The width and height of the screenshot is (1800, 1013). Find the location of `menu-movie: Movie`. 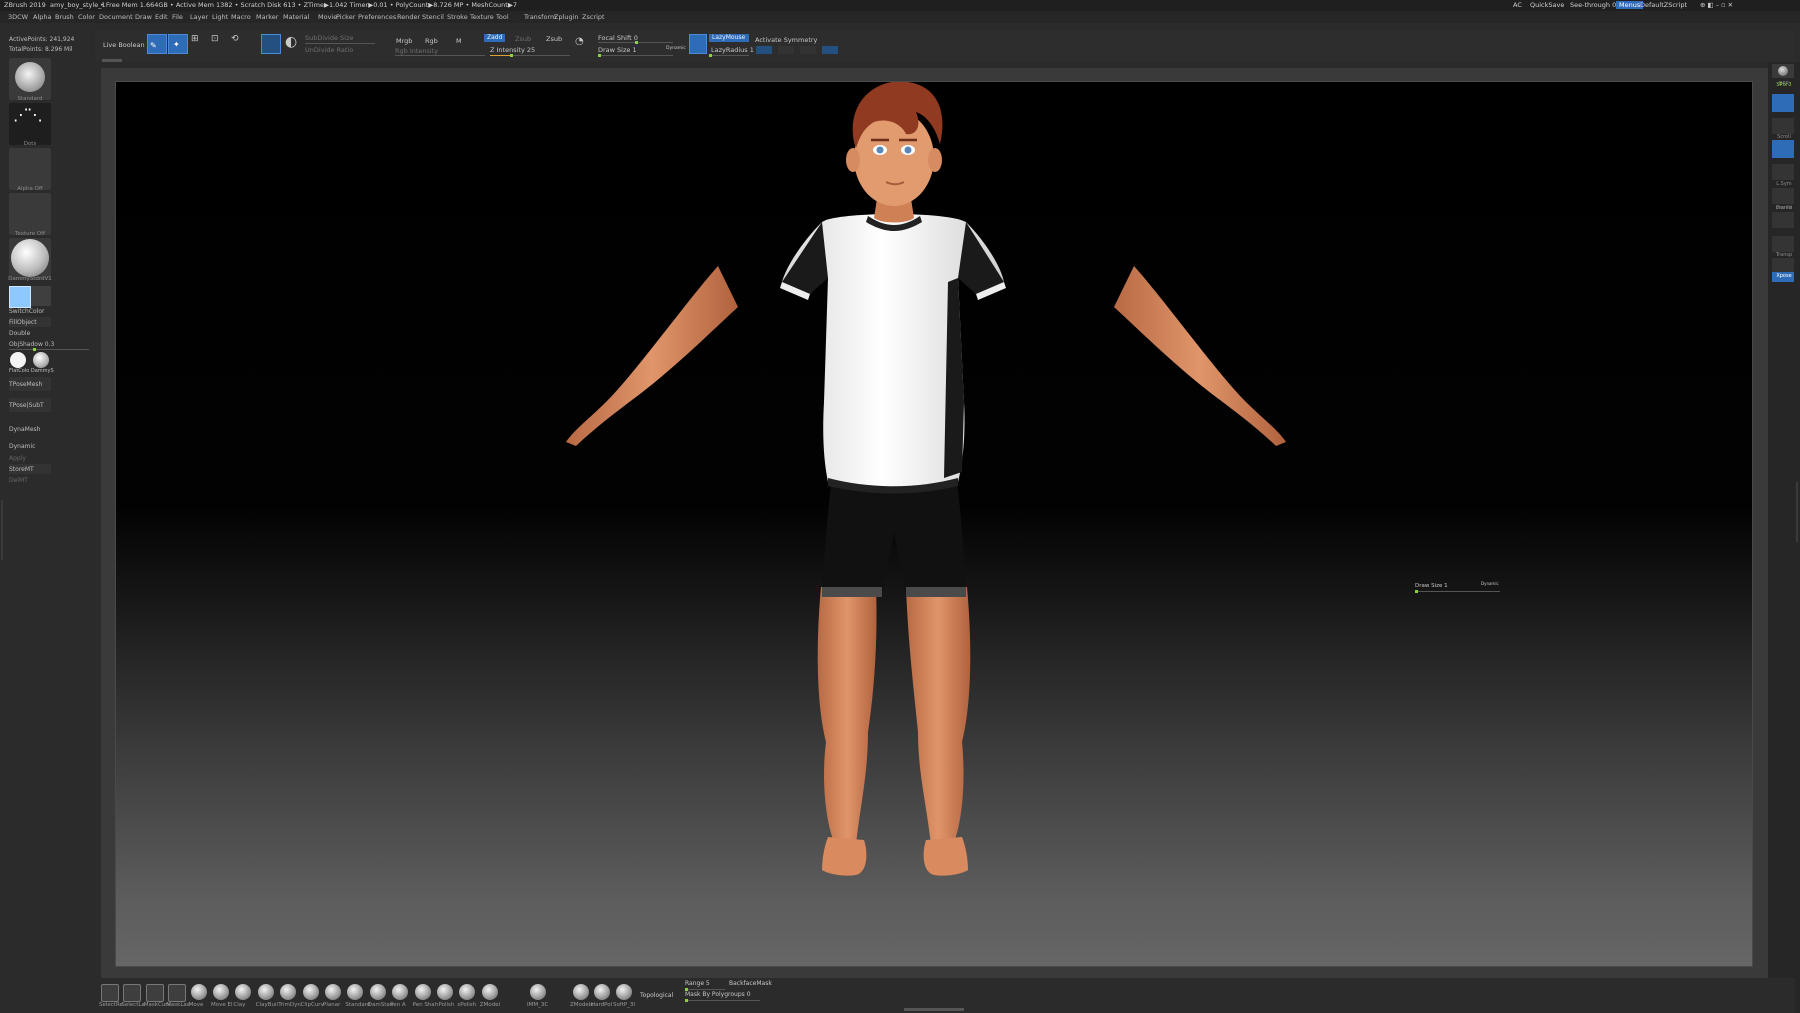

menu-movie: Movie is located at coordinates (327, 17).